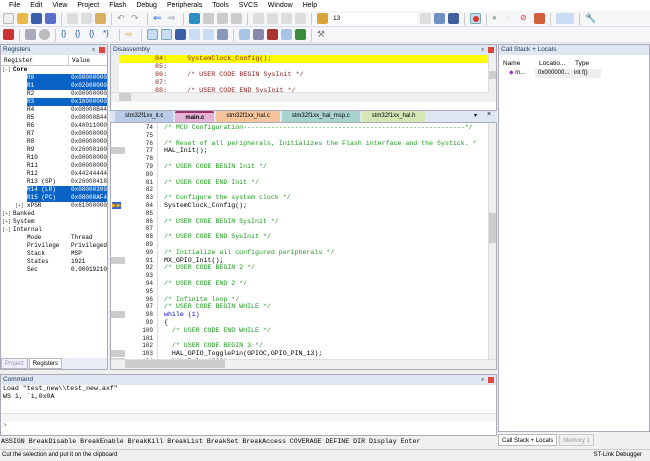 This screenshot has width=650, height=461. What do you see at coordinates (88, 5) in the screenshot?
I see `menu-project: Project` at bounding box center [88, 5].